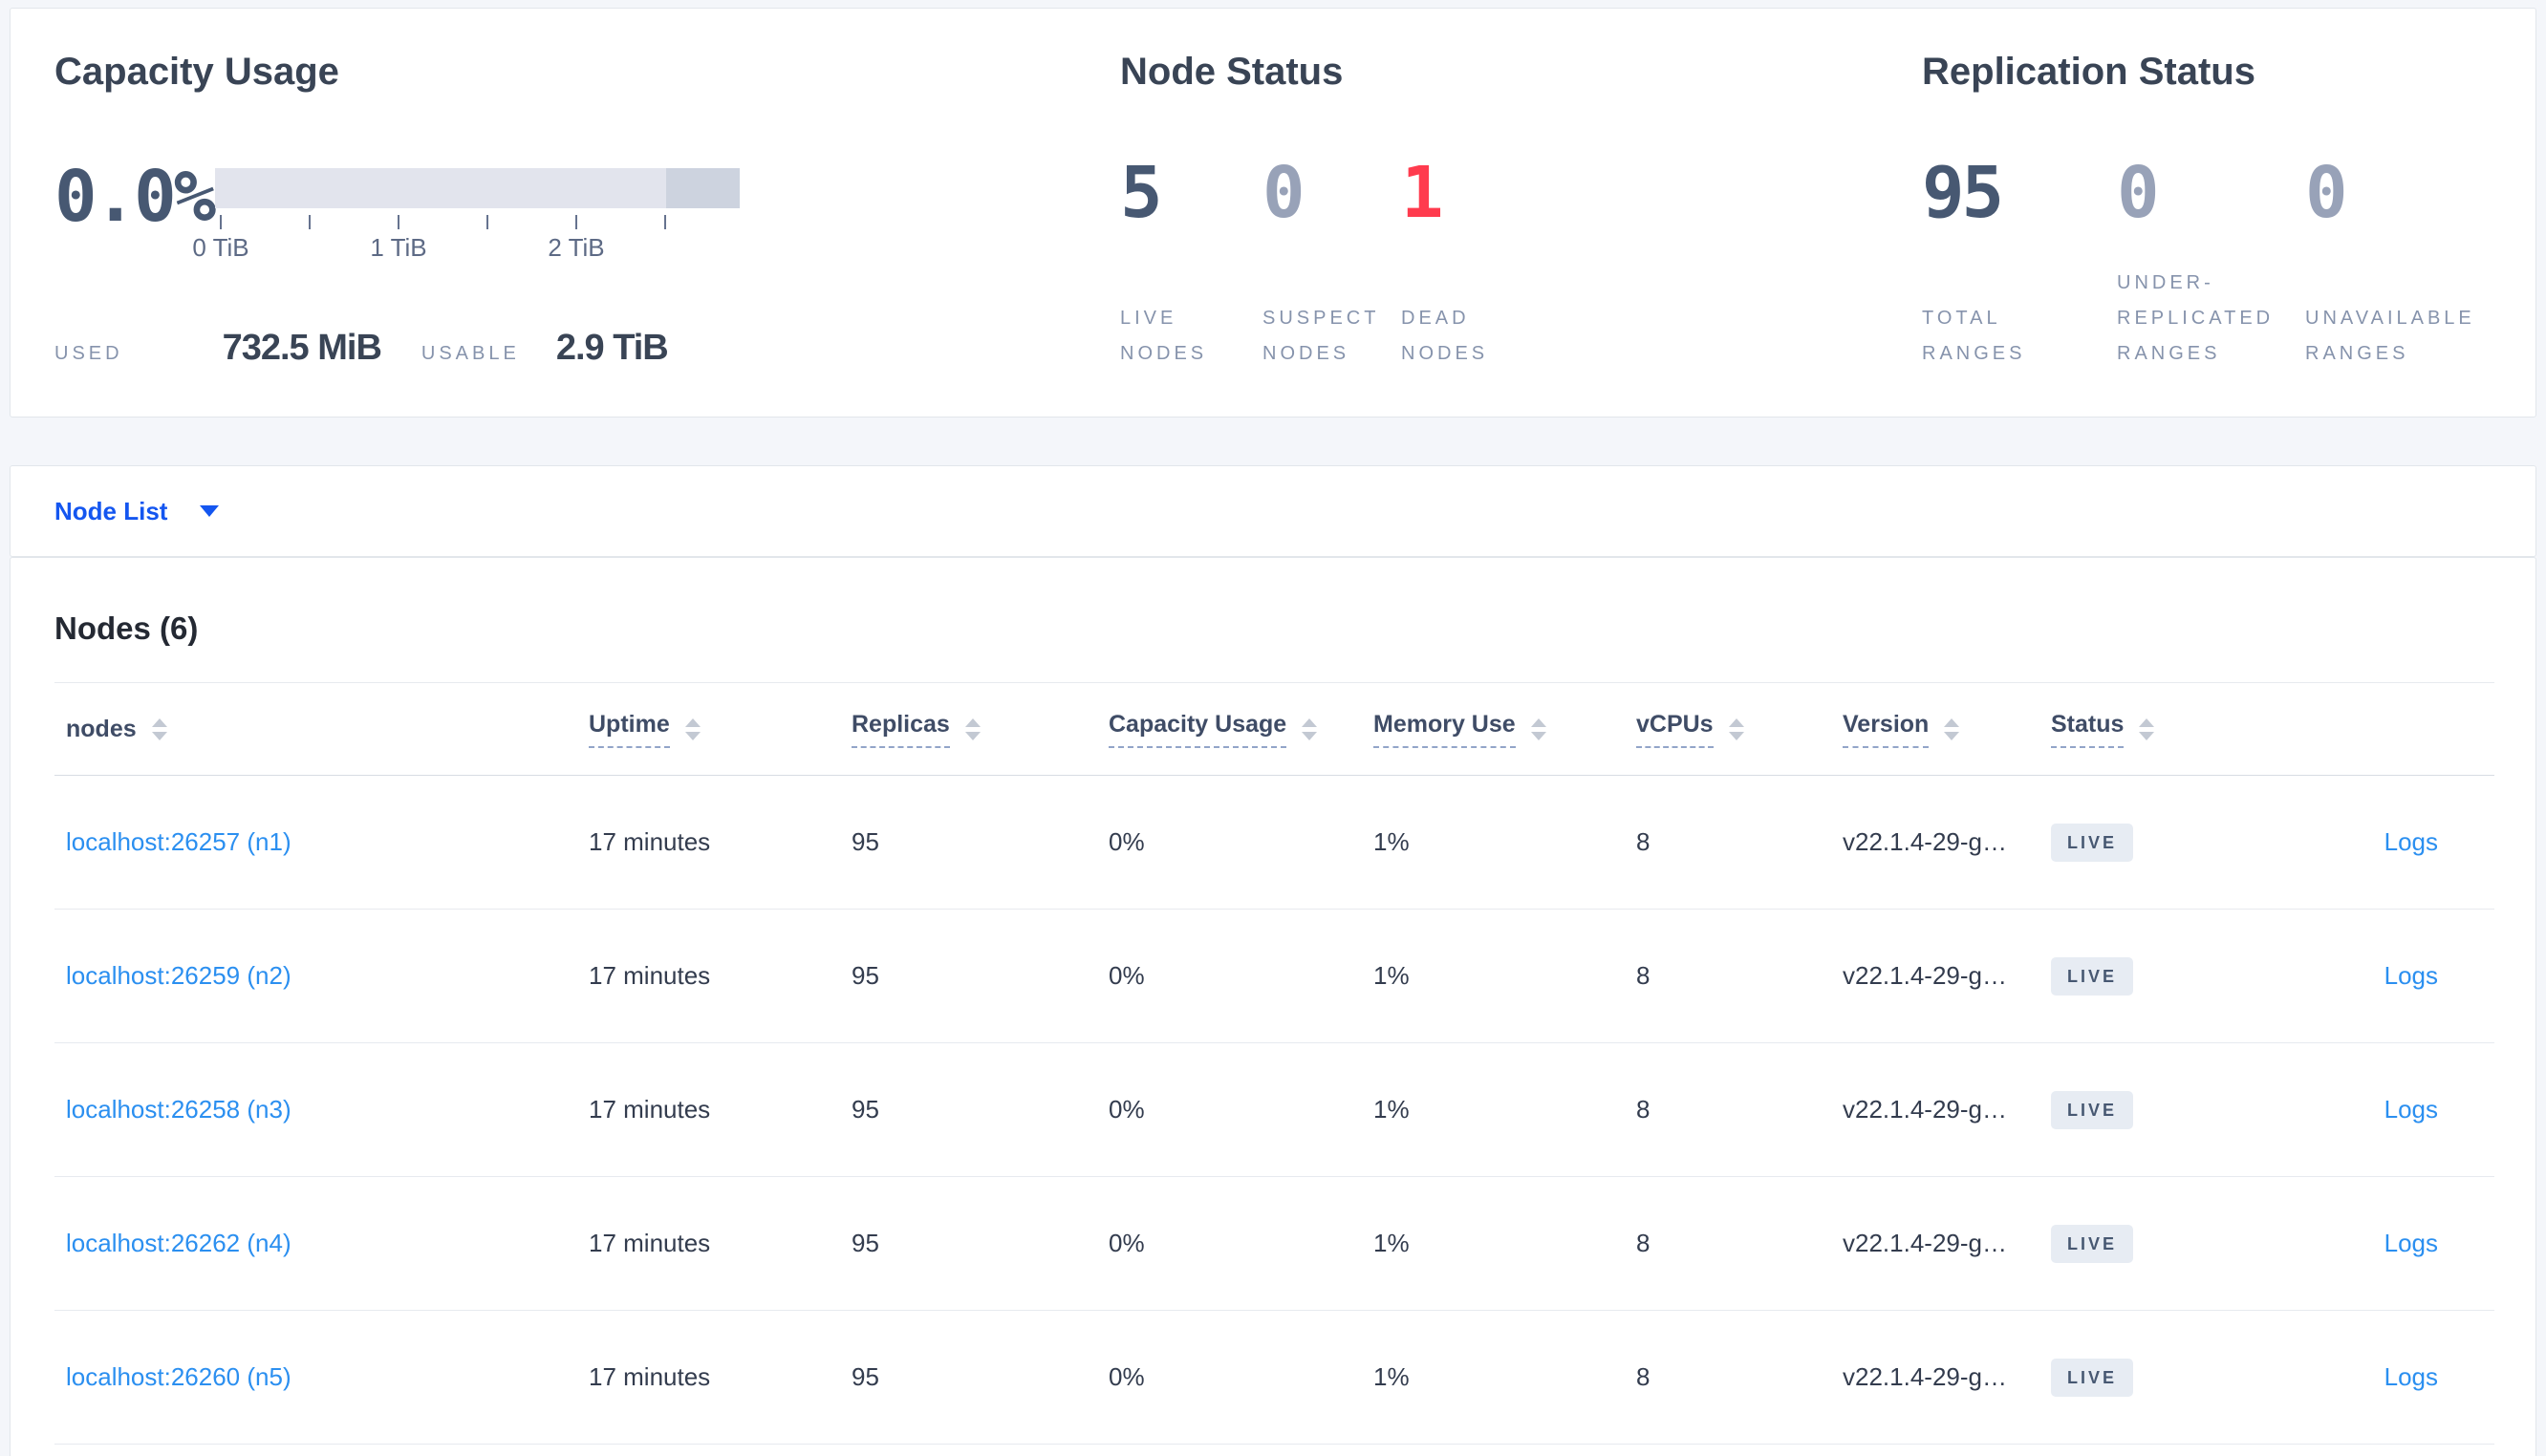 The width and height of the screenshot is (2546, 1456). Describe the element at coordinates (178, 976) in the screenshot. I see `node-address-link: localhost:26259 (n2)` at that location.